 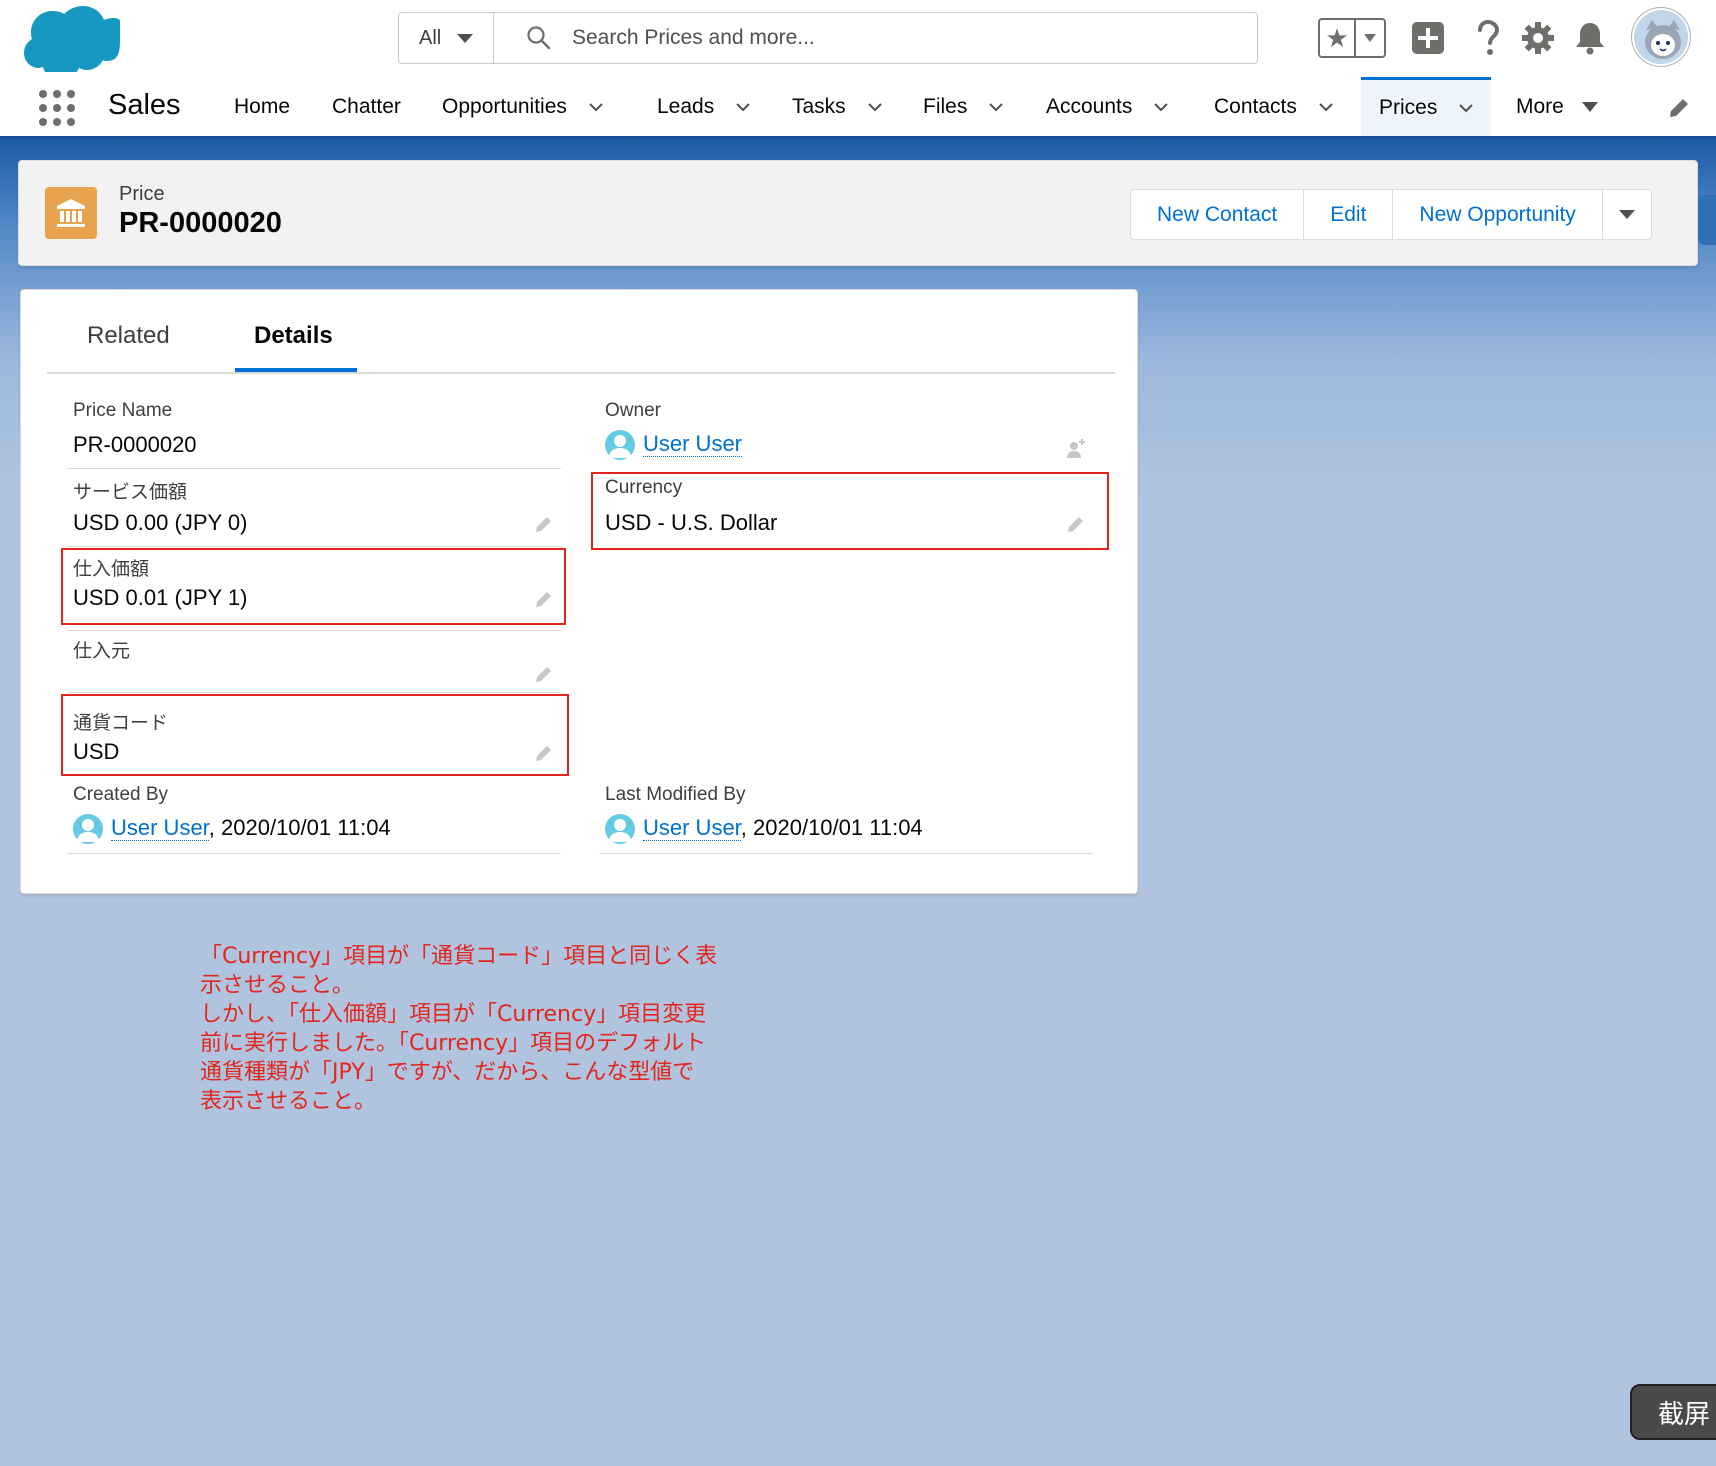 I want to click on last-modified-user-link: User User, so click(x=692, y=827).